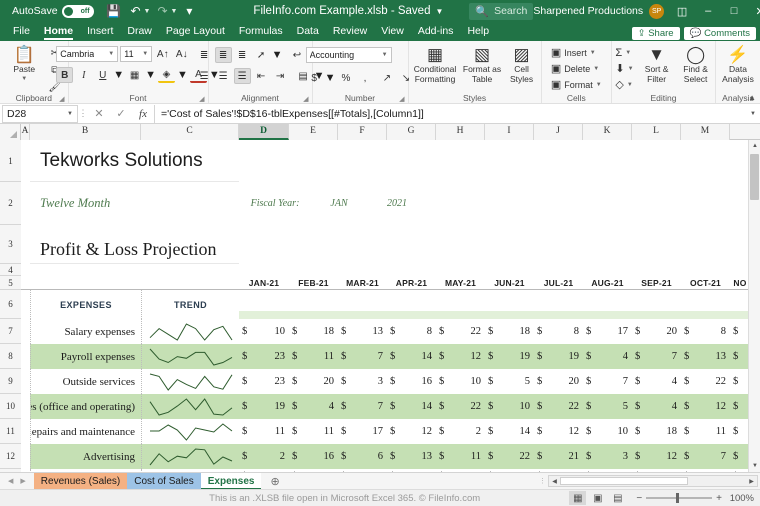  I want to click on expense-label: Salary expenses, so click(85, 331).